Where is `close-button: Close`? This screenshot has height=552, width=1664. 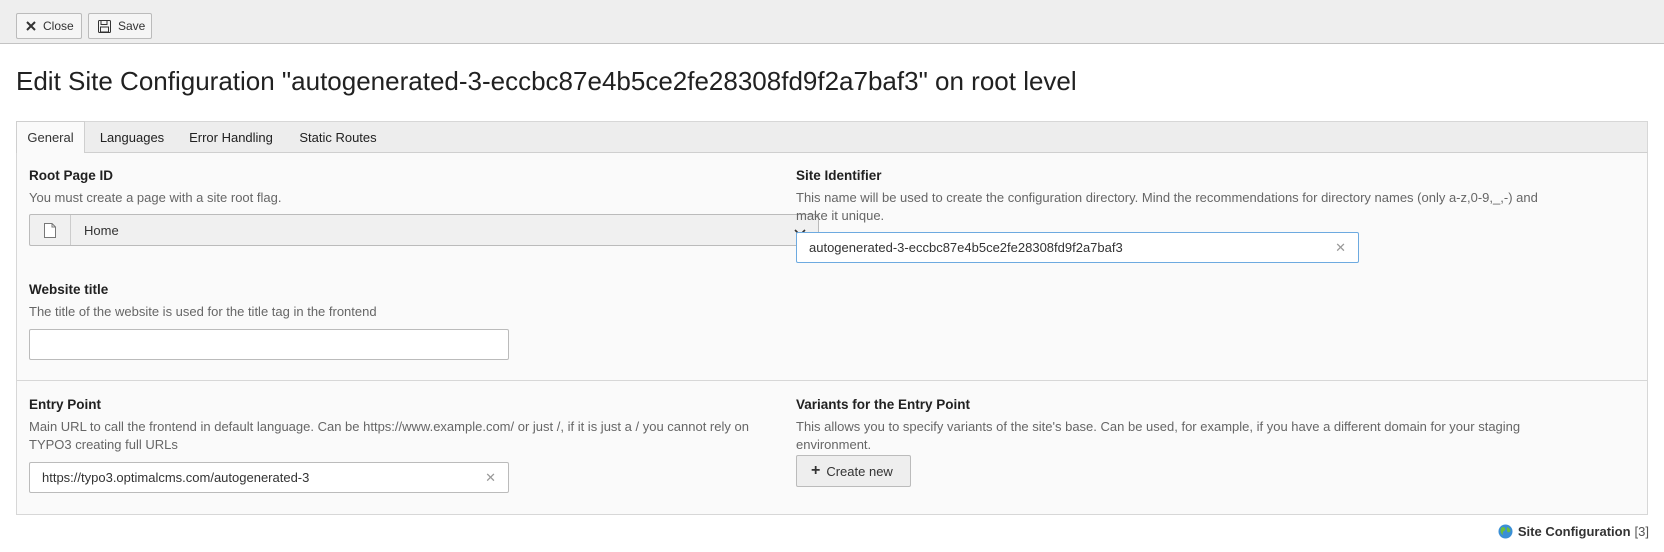
close-button: Close is located at coordinates (49, 26).